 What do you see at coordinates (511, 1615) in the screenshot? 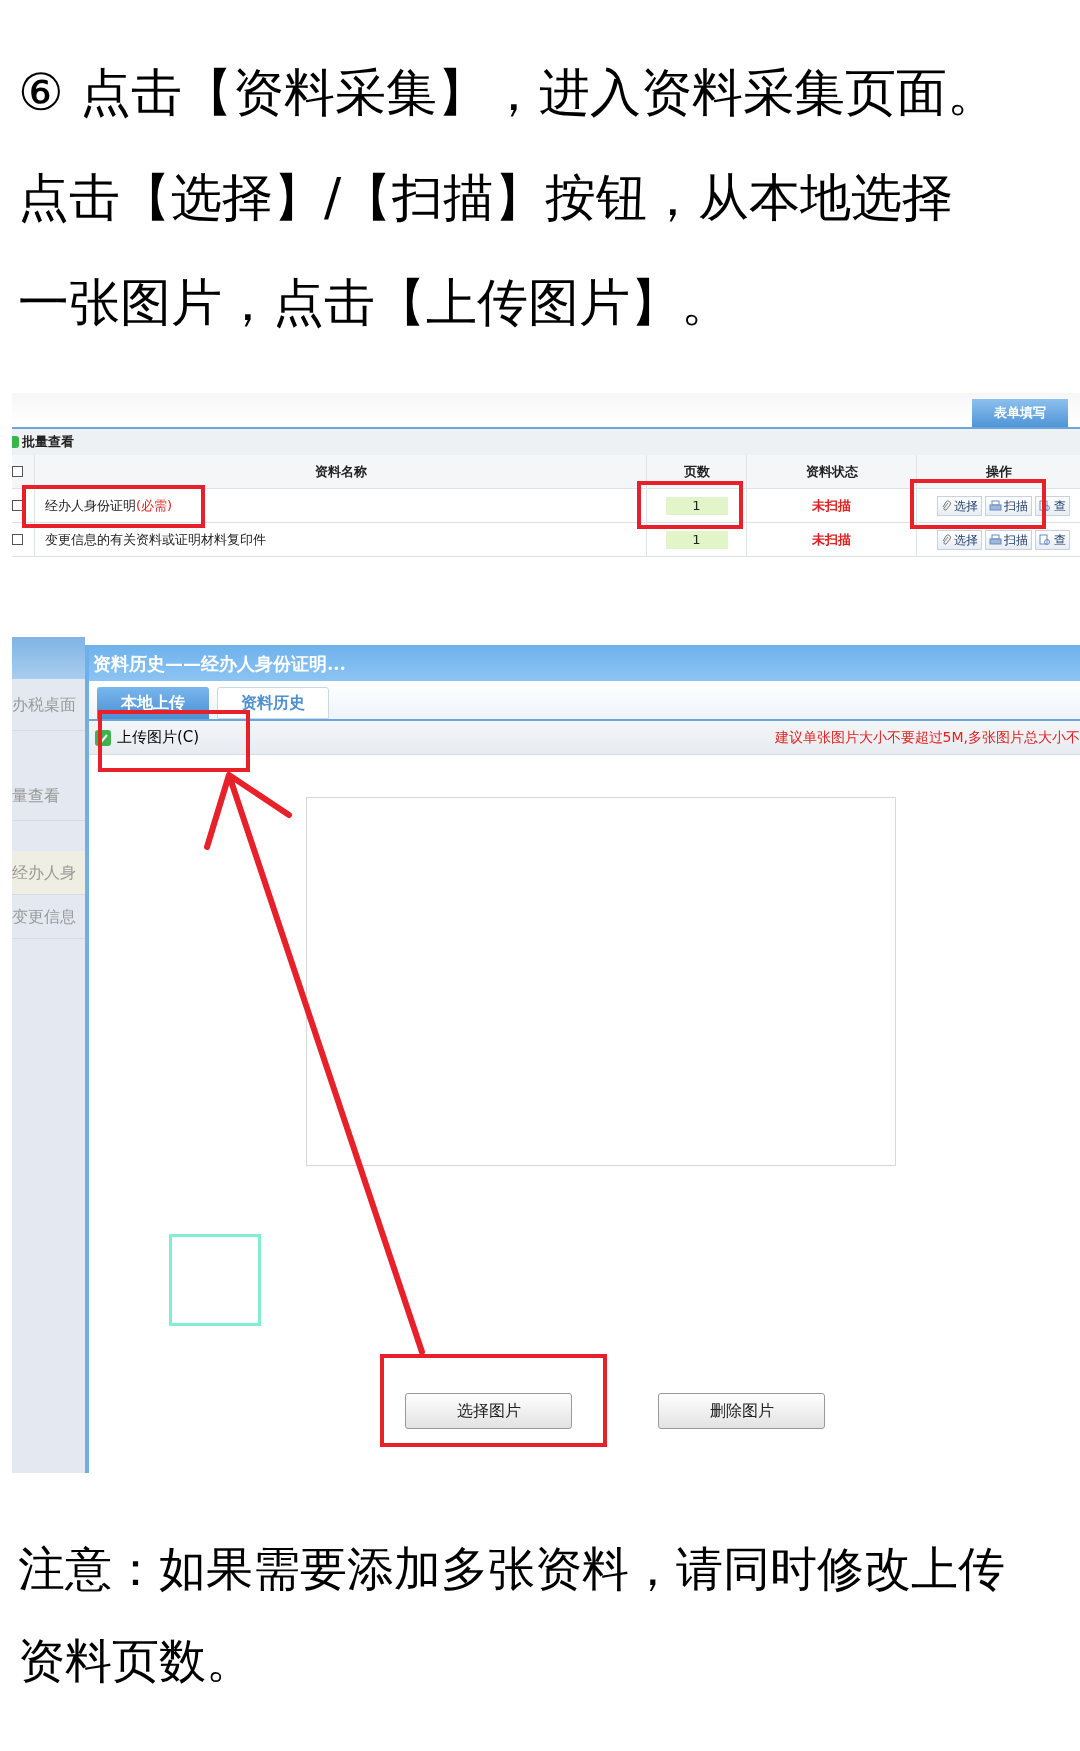
I see `note-text: 注意：如果需要添加多张资料，请同时修改上传 资料页数。` at bounding box center [511, 1615].